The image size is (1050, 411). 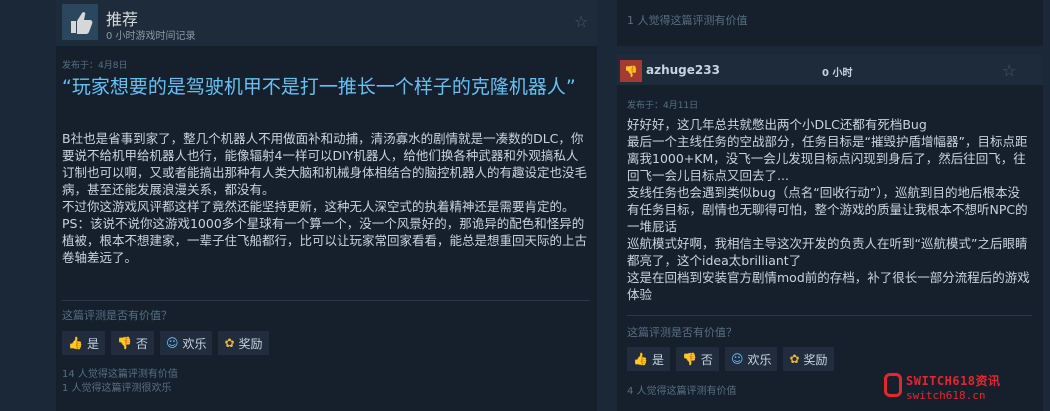 I want to click on funny-count: 1 人觉得这篇评测很欢乐, so click(x=117, y=388).